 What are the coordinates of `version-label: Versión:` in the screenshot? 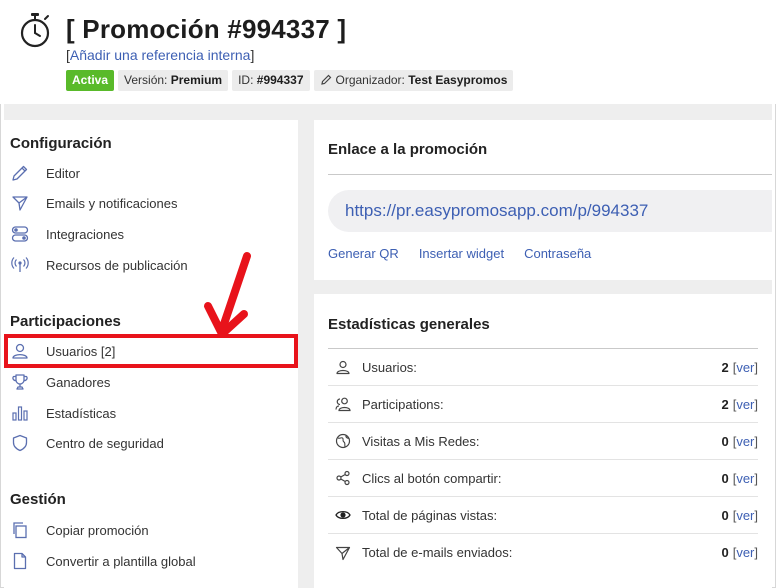 It's located at (146, 80).